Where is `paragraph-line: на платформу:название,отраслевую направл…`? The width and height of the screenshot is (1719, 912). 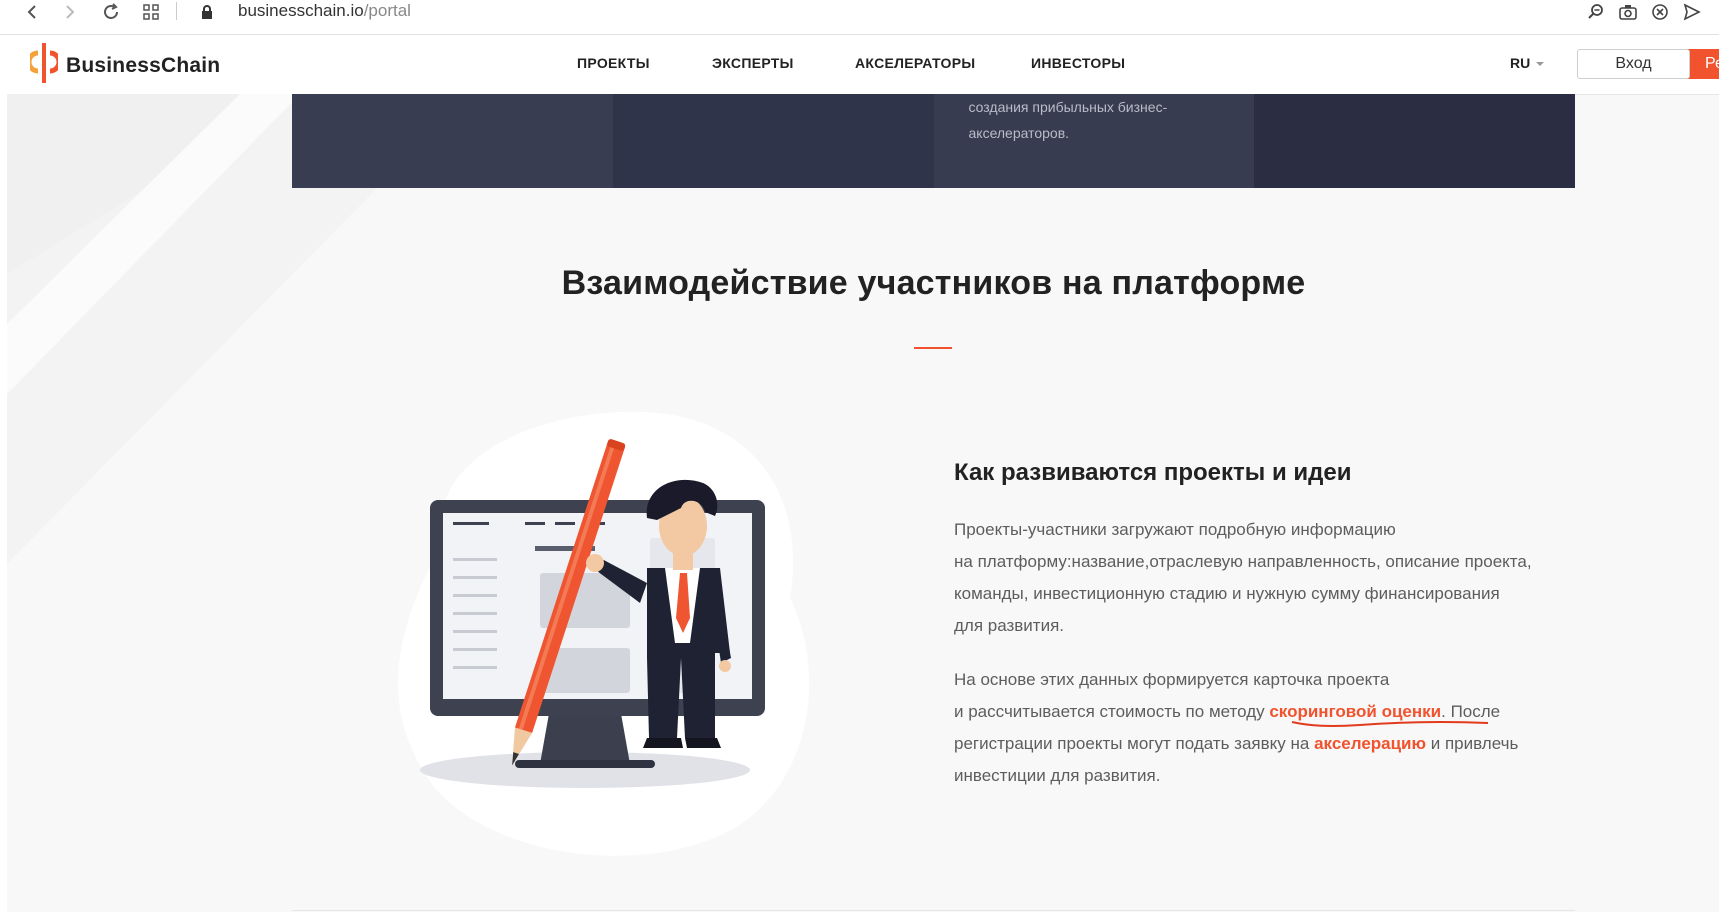 paragraph-line: на платформу:название,отраслевую направл… is located at coordinates (1243, 561).